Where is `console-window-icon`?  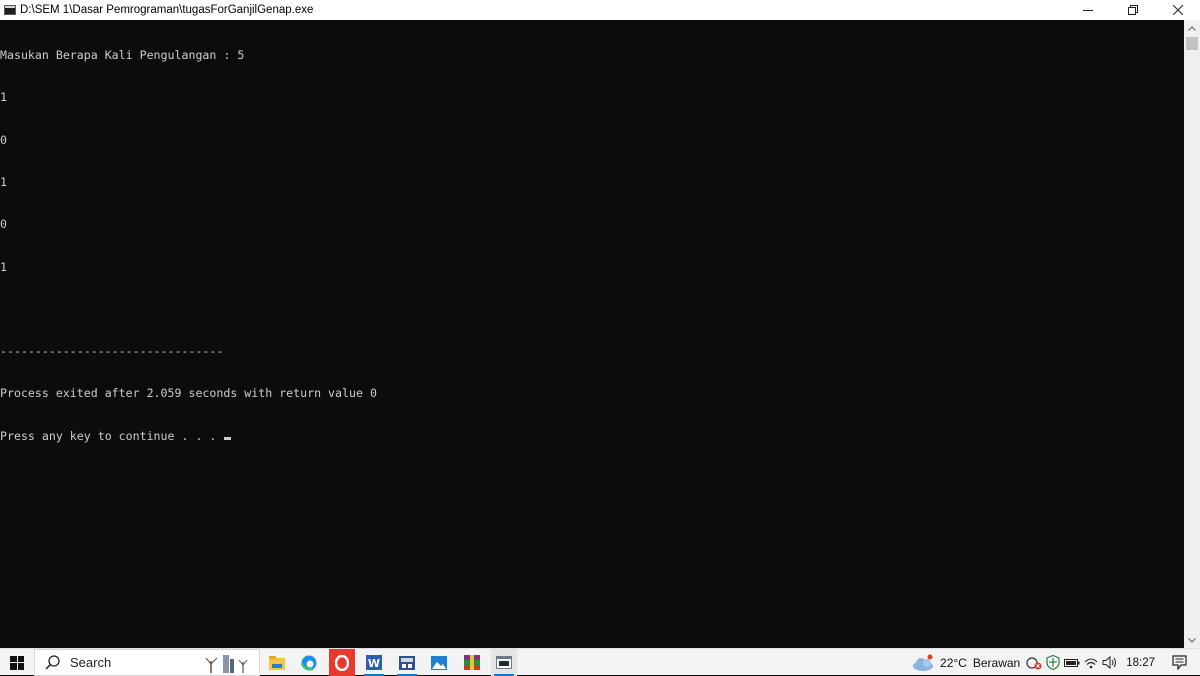
console-window-icon is located at coordinates (504, 662).